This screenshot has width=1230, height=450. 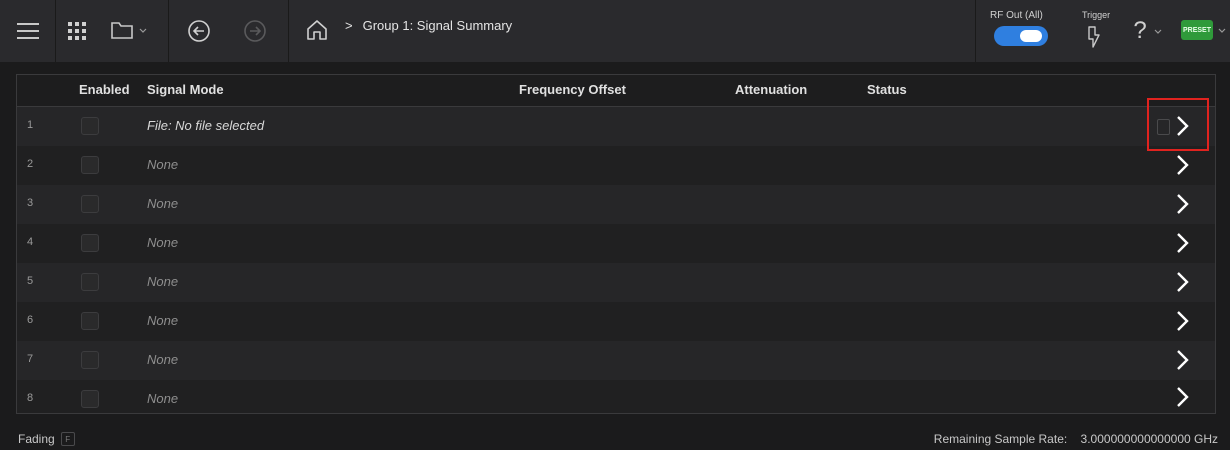 What do you see at coordinates (255, 31) in the screenshot?
I see `forward-arrow-icon` at bounding box center [255, 31].